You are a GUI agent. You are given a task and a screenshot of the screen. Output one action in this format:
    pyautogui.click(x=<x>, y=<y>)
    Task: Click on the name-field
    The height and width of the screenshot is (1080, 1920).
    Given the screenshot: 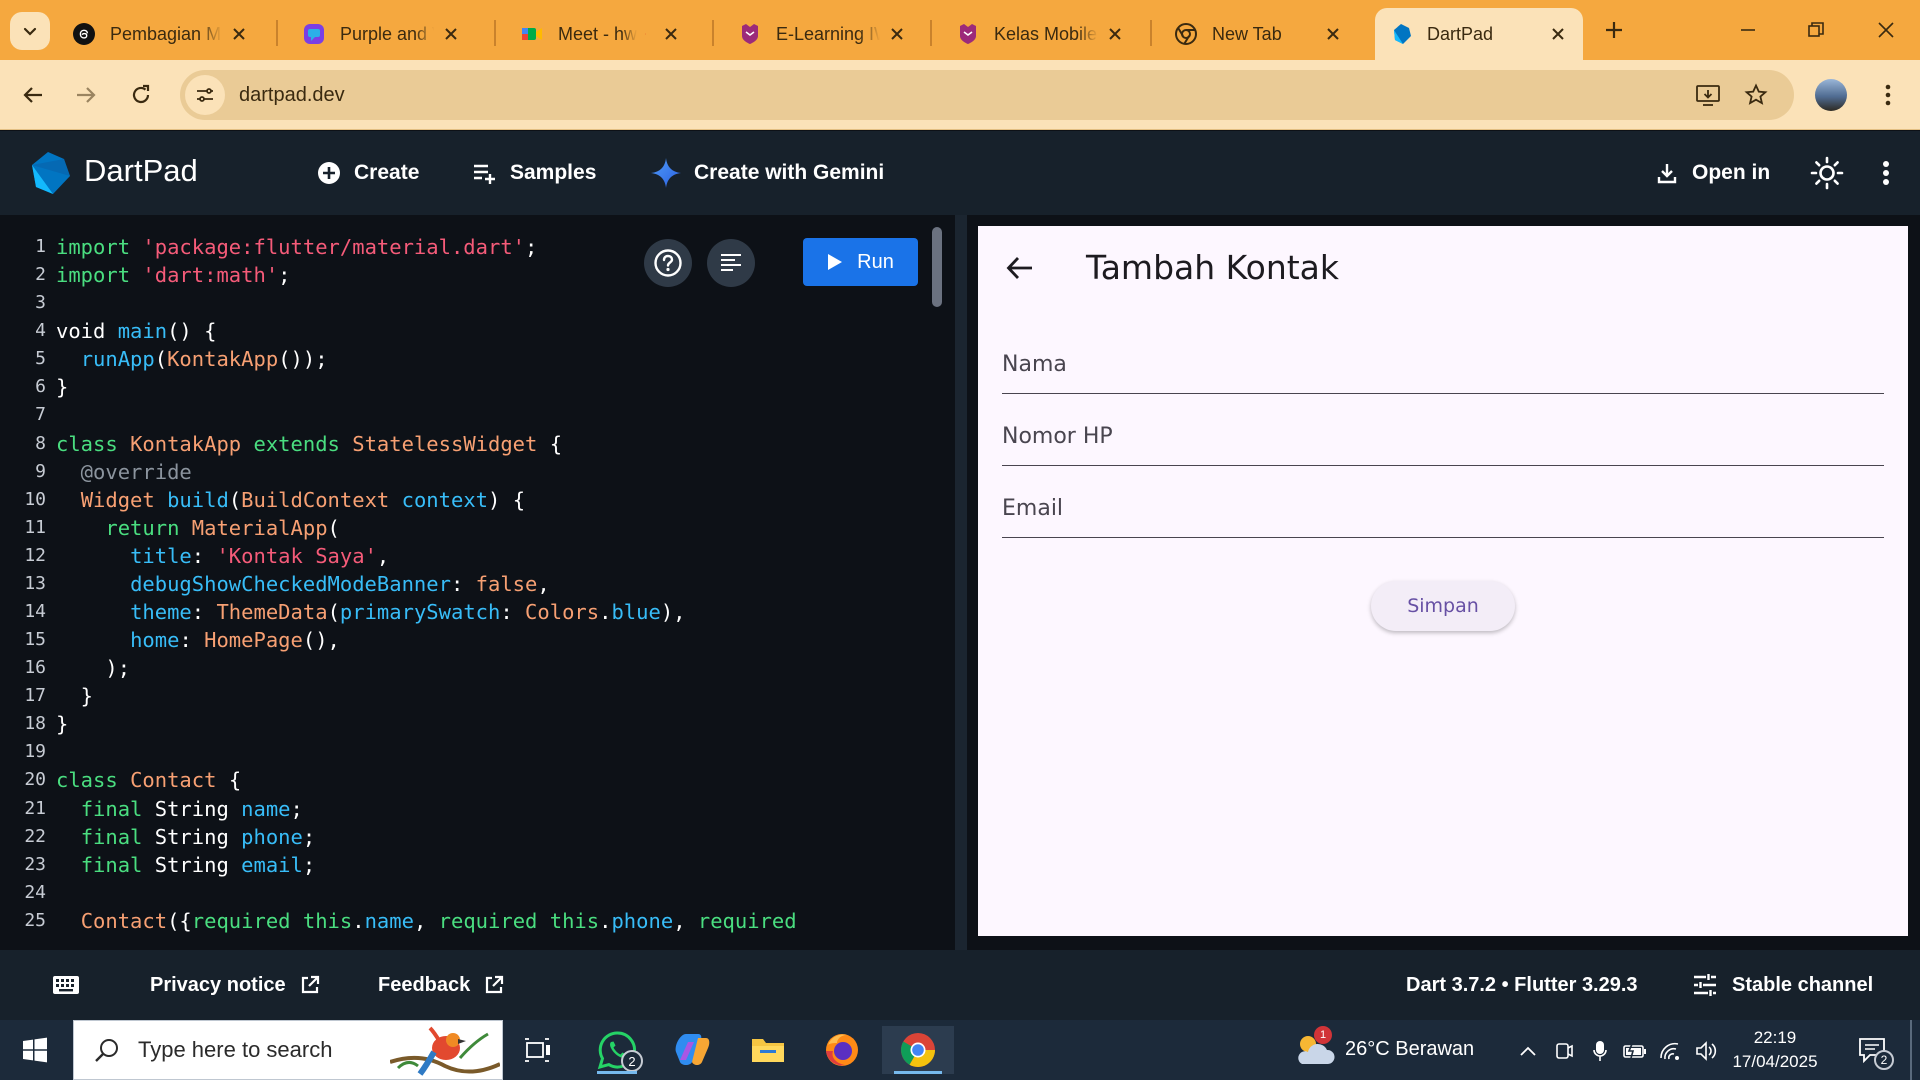 What is the action you would take?
    pyautogui.click(x=1443, y=365)
    